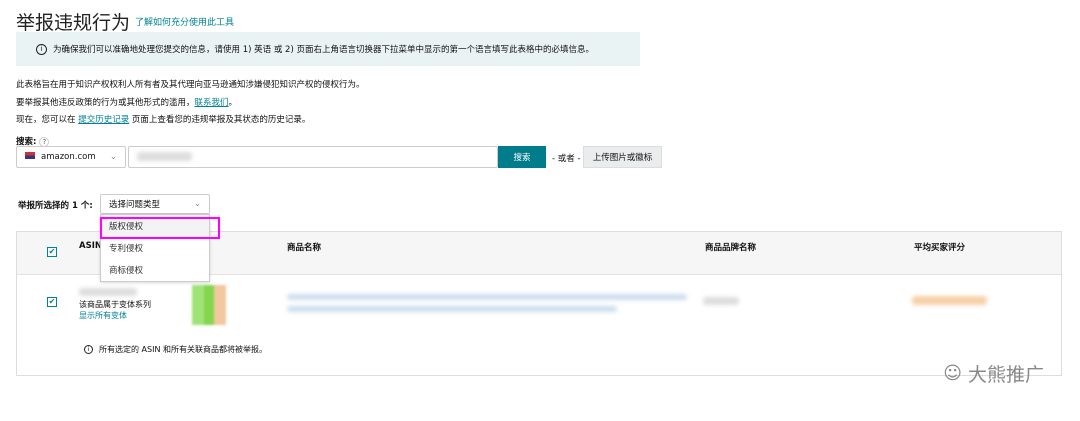 This screenshot has width=1080, height=421. I want to click on product-thumbnail, so click(209, 305).